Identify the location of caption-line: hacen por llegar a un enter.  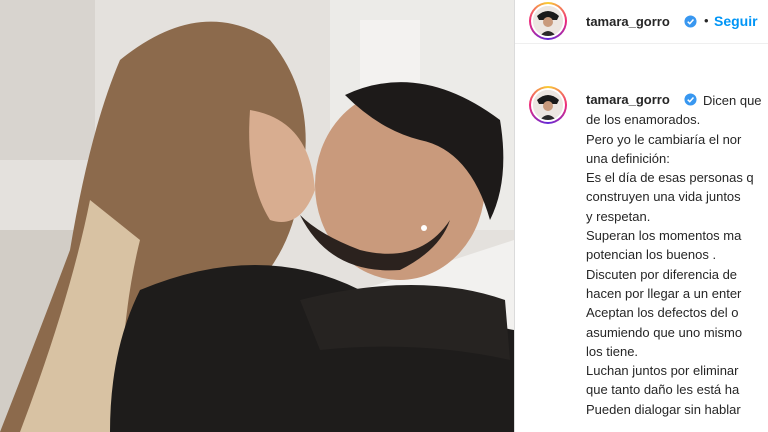
(664, 293).